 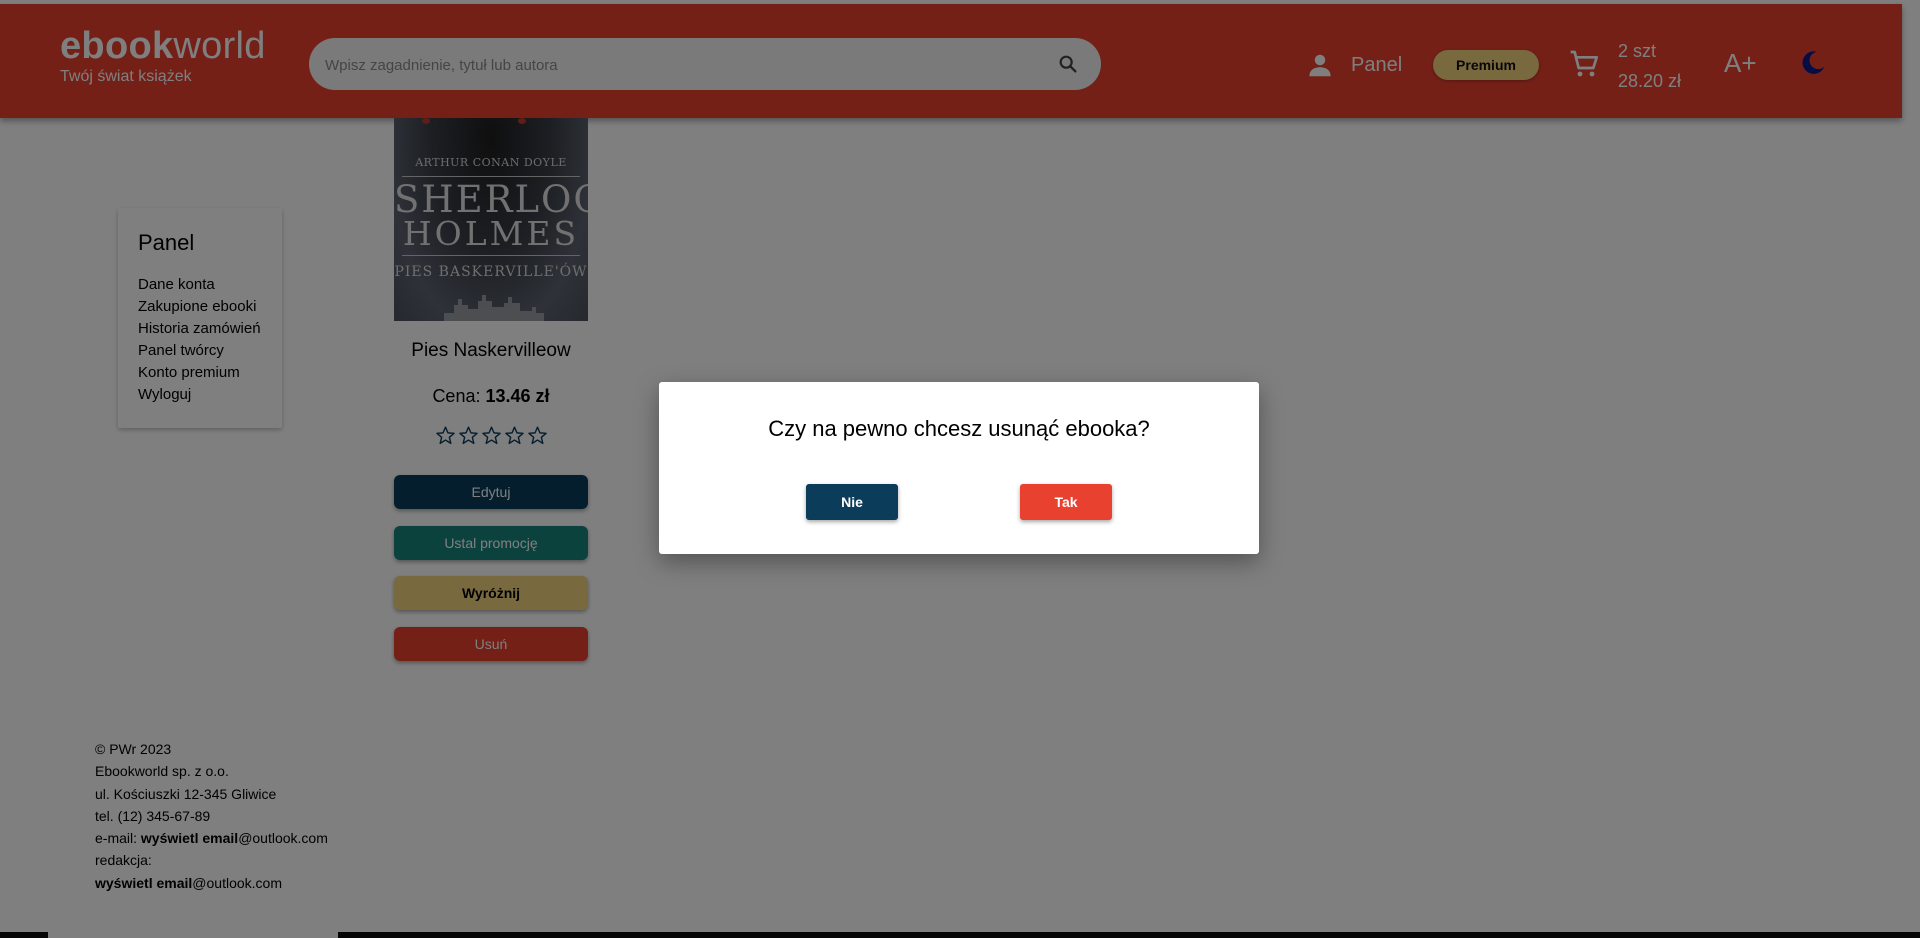 What do you see at coordinates (852, 502) in the screenshot?
I see `cancel-button: Nie` at bounding box center [852, 502].